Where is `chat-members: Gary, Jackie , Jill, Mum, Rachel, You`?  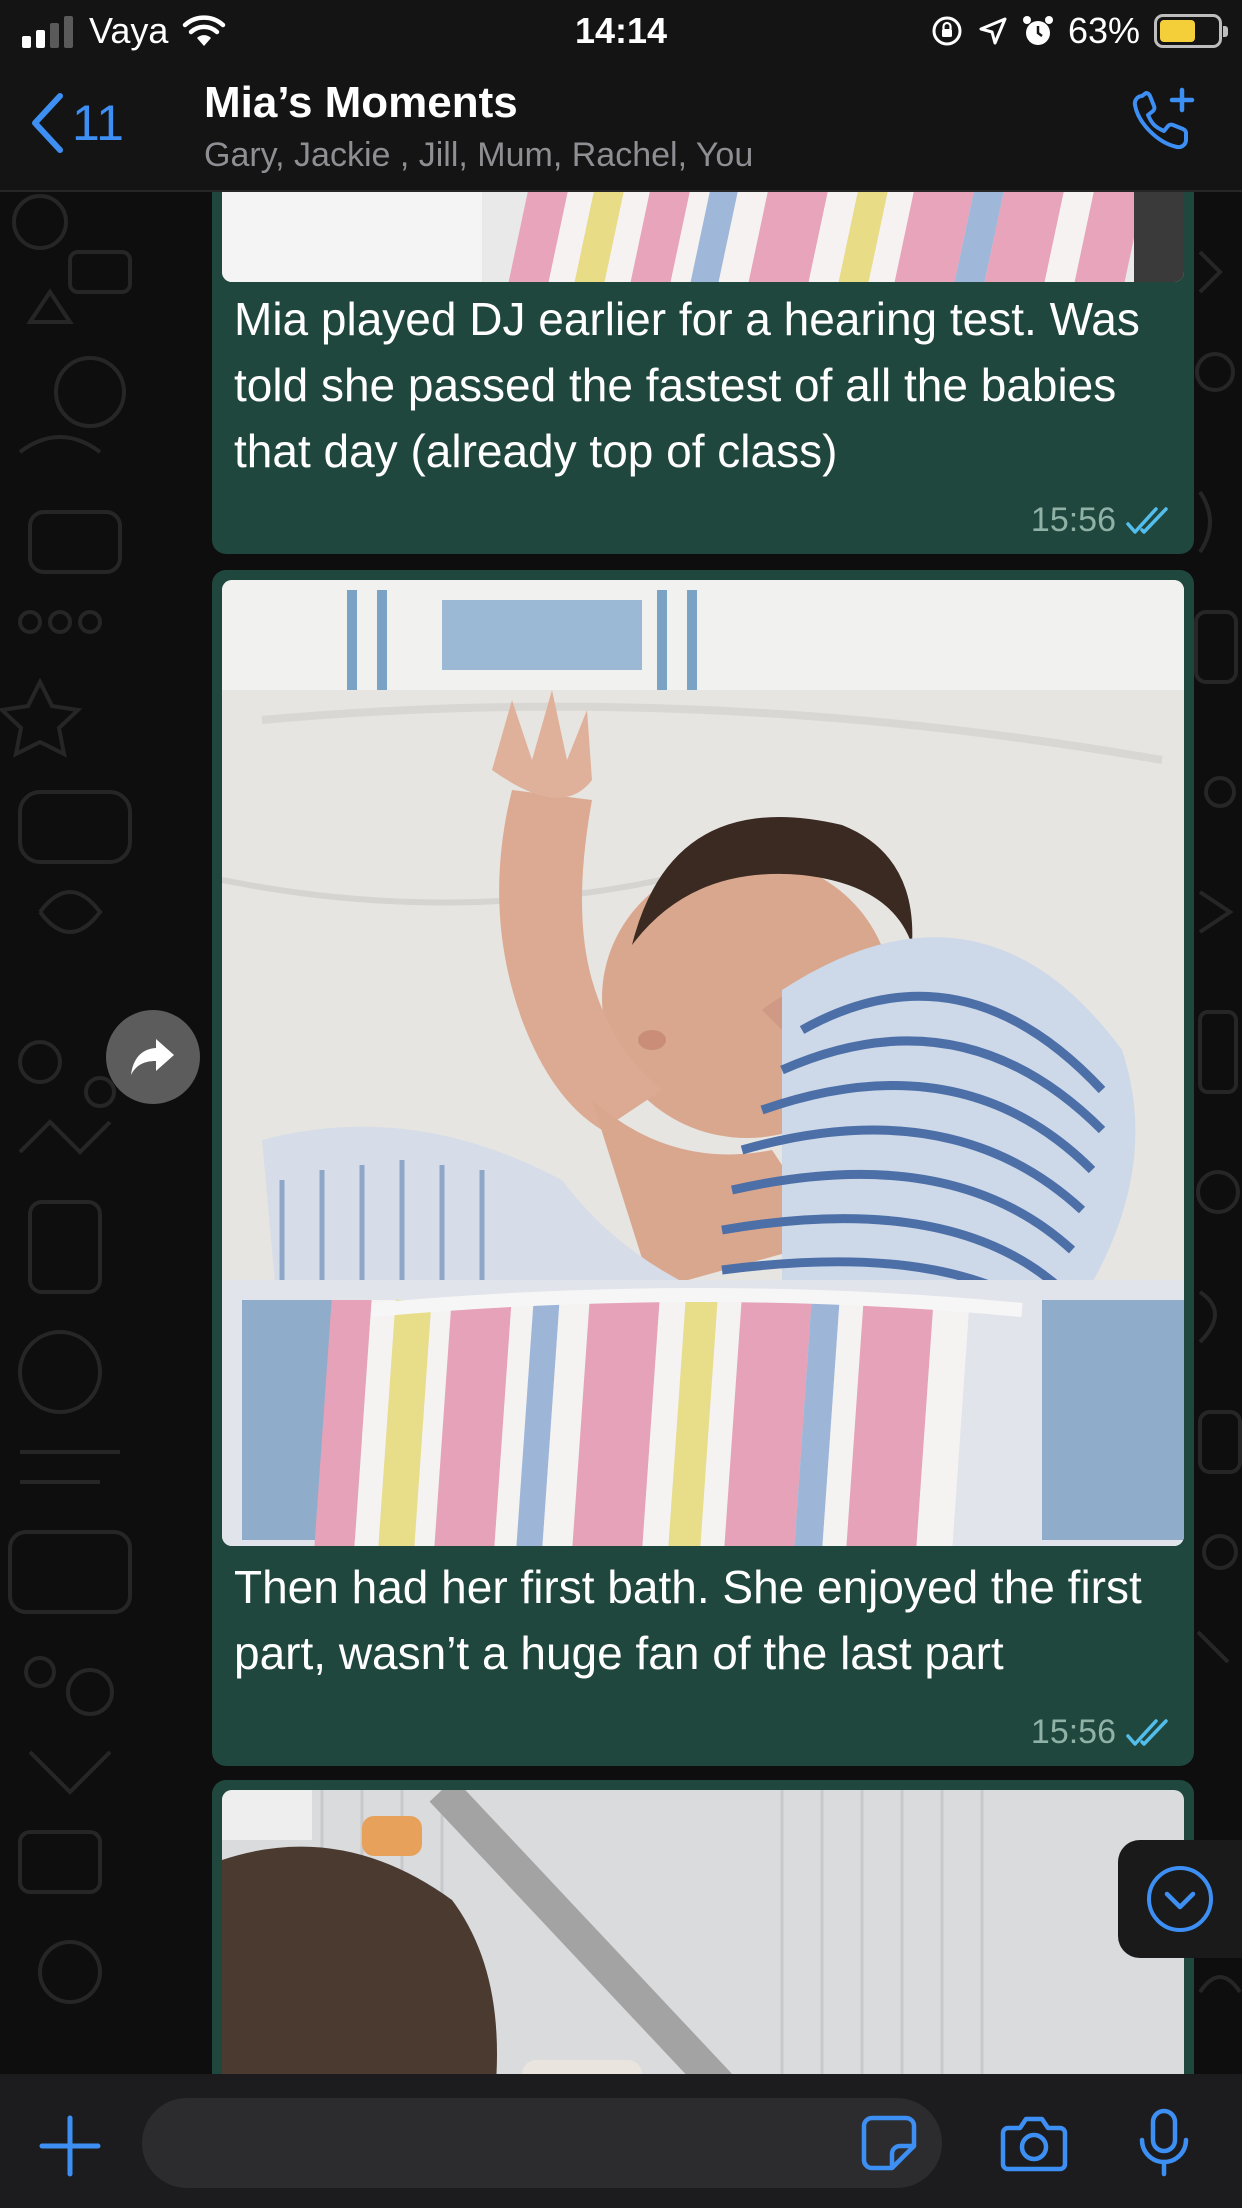
chat-members: Gary, Jackie , Jill, Mum, Rachel, You is located at coordinates (478, 155).